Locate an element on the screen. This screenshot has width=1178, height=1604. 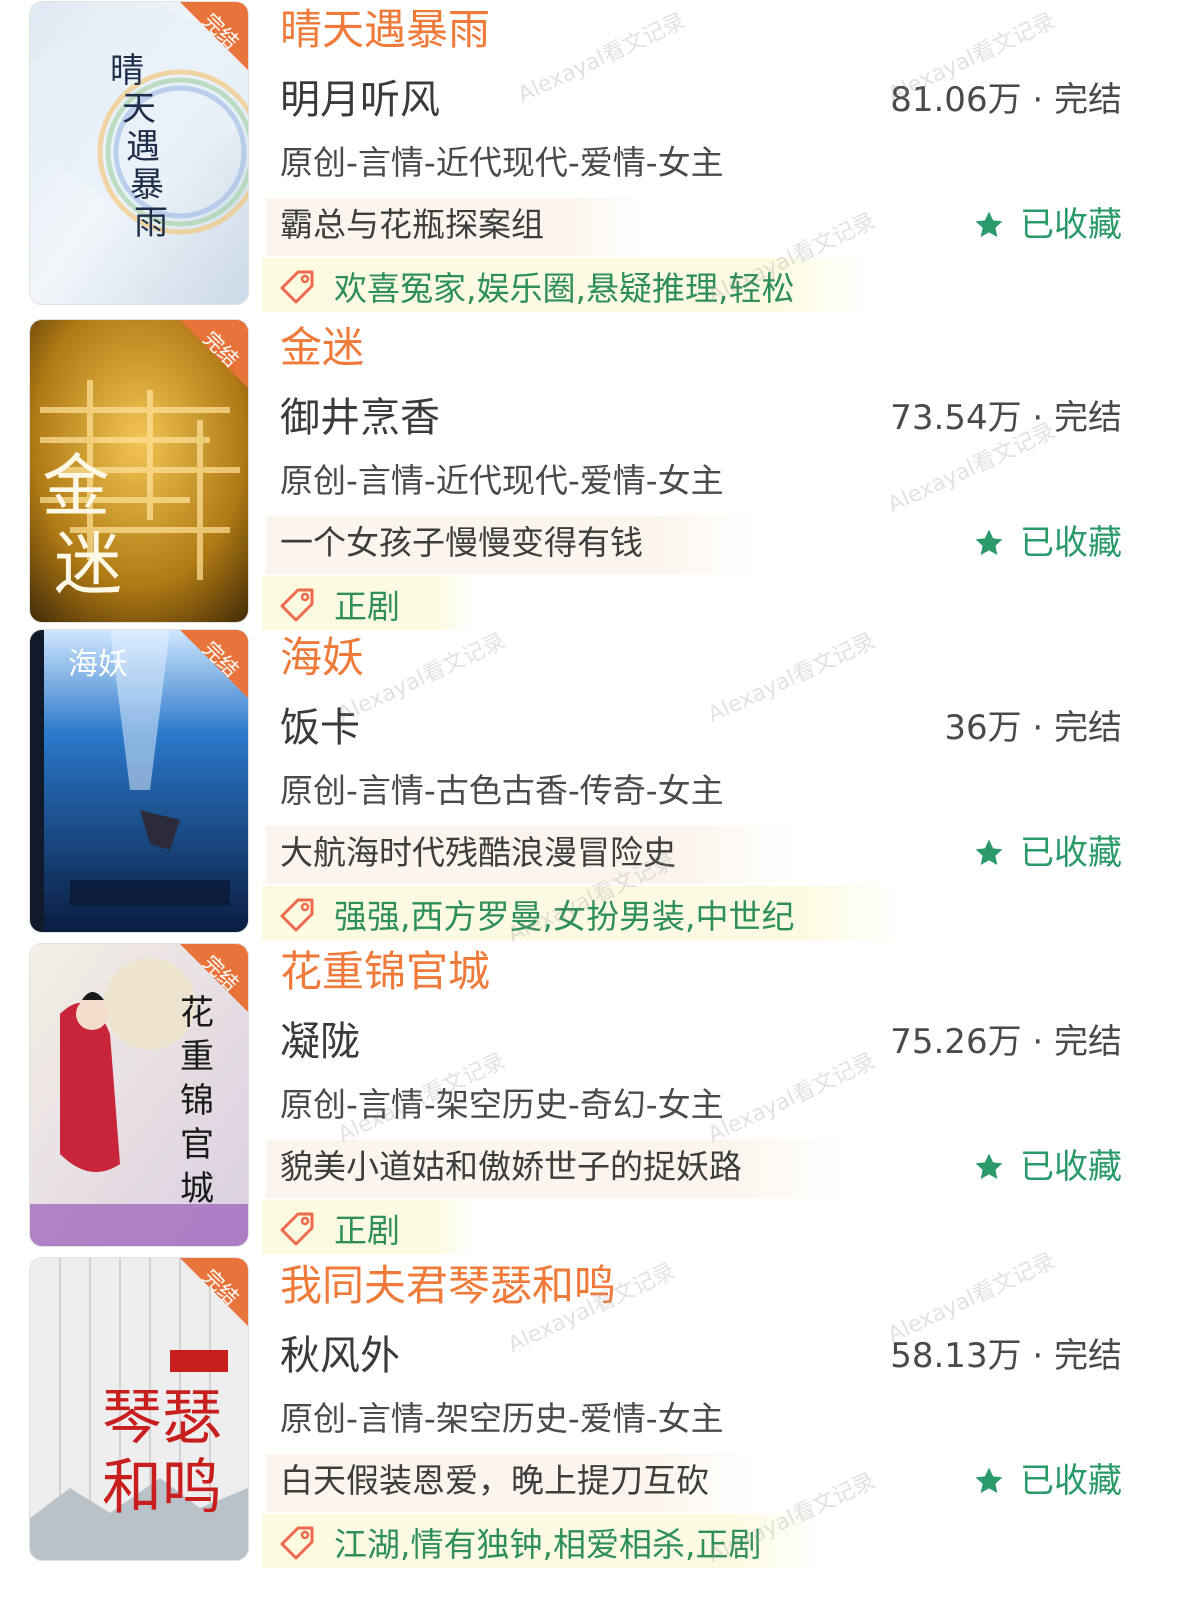
svg-text: 金 is located at coordinates (76, 487).